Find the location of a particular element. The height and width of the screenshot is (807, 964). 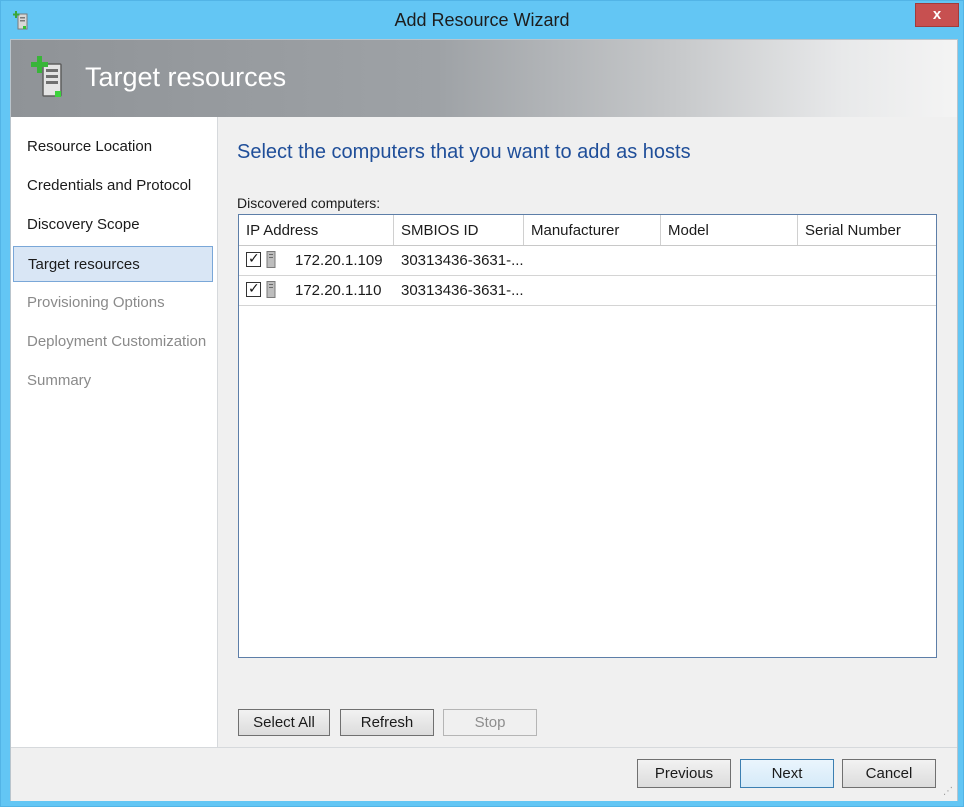

window-title: Add Resource Wizard is located at coordinates (482, 20).